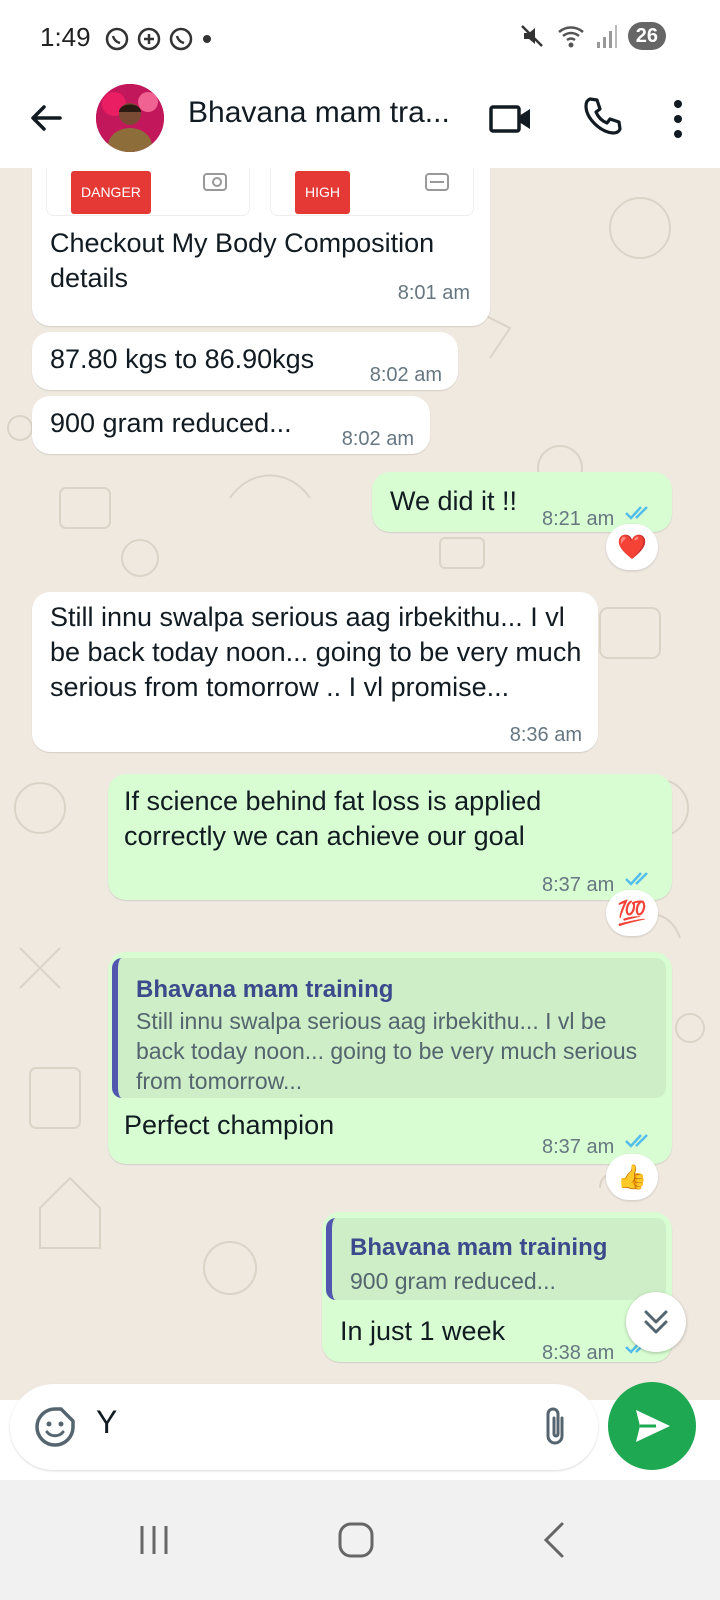  What do you see at coordinates (632, 547) in the screenshot?
I see `reaction-heart: ❤️` at bounding box center [632, 547].